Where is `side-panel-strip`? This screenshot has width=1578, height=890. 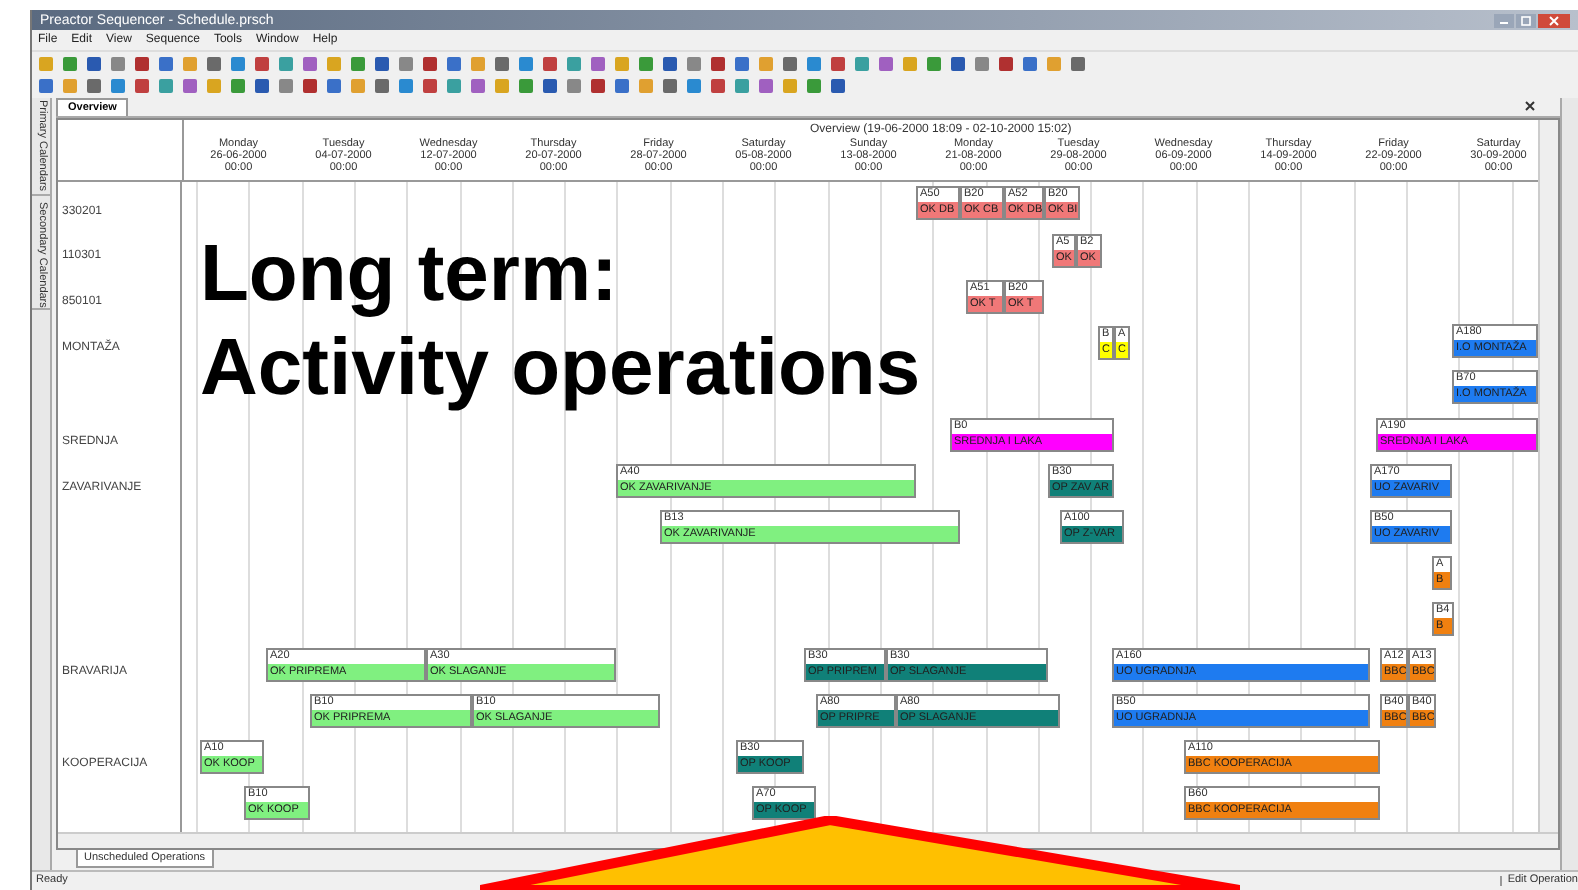
side-panel-strip is located at coordinates (1569, 484).